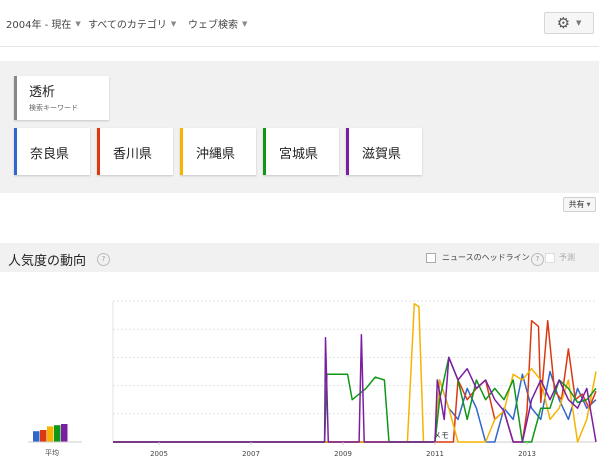 The width and height of the screenshot is (599, 463). I want to click on x-tick-label: 2011, so click(435, 454).